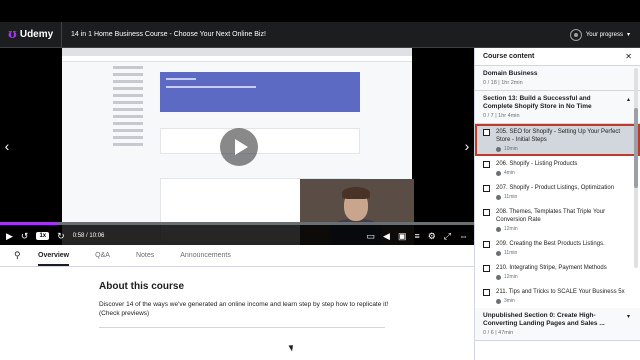  I want to click on lecture-title: 206. Shopify - Listing Products, so click(537, 164).